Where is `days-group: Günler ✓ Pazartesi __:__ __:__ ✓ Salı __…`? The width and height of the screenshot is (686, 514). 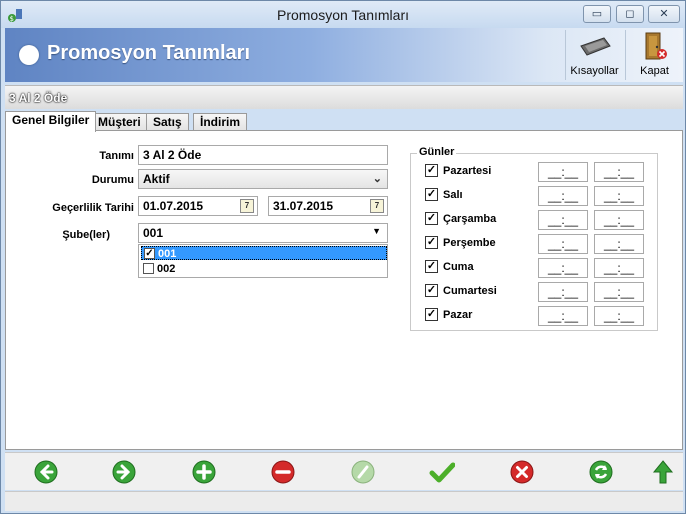
days-group: Günler ✓ Pazartesi __:__ __:__ ✓ Salı __… is located at coordinates (534, 238).